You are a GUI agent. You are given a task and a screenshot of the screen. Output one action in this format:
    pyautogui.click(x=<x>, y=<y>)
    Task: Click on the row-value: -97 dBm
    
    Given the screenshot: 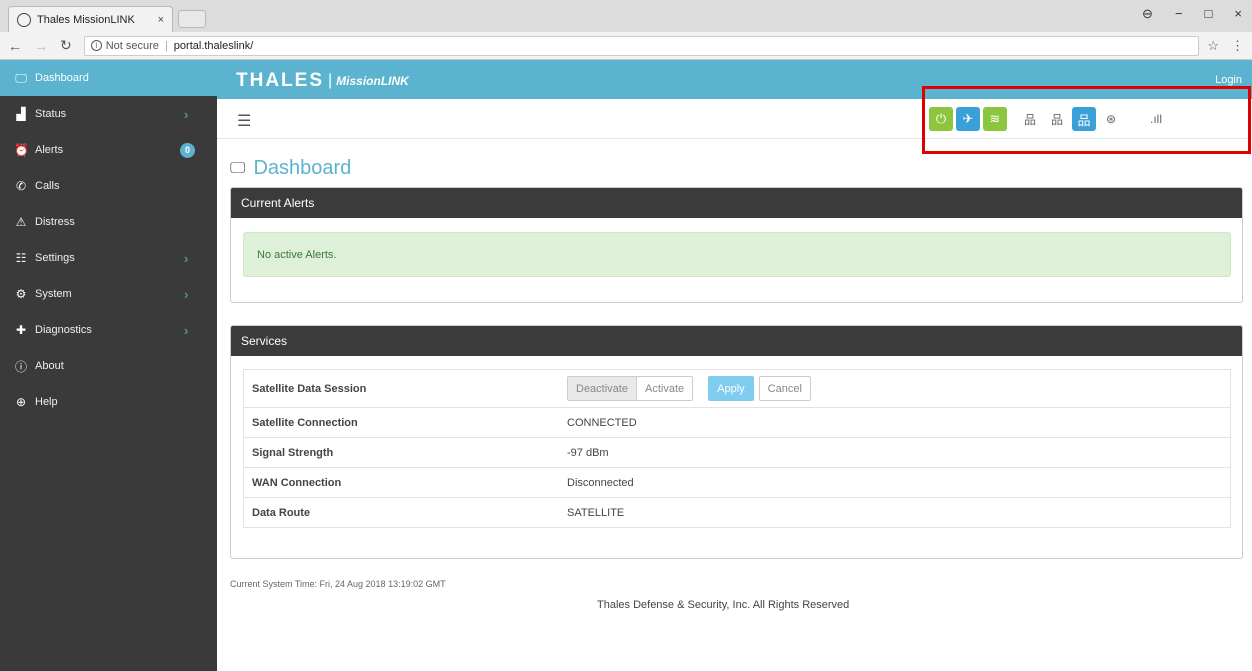 What is the action you would take?
    pyautogui.click(x=588, y=452)
    